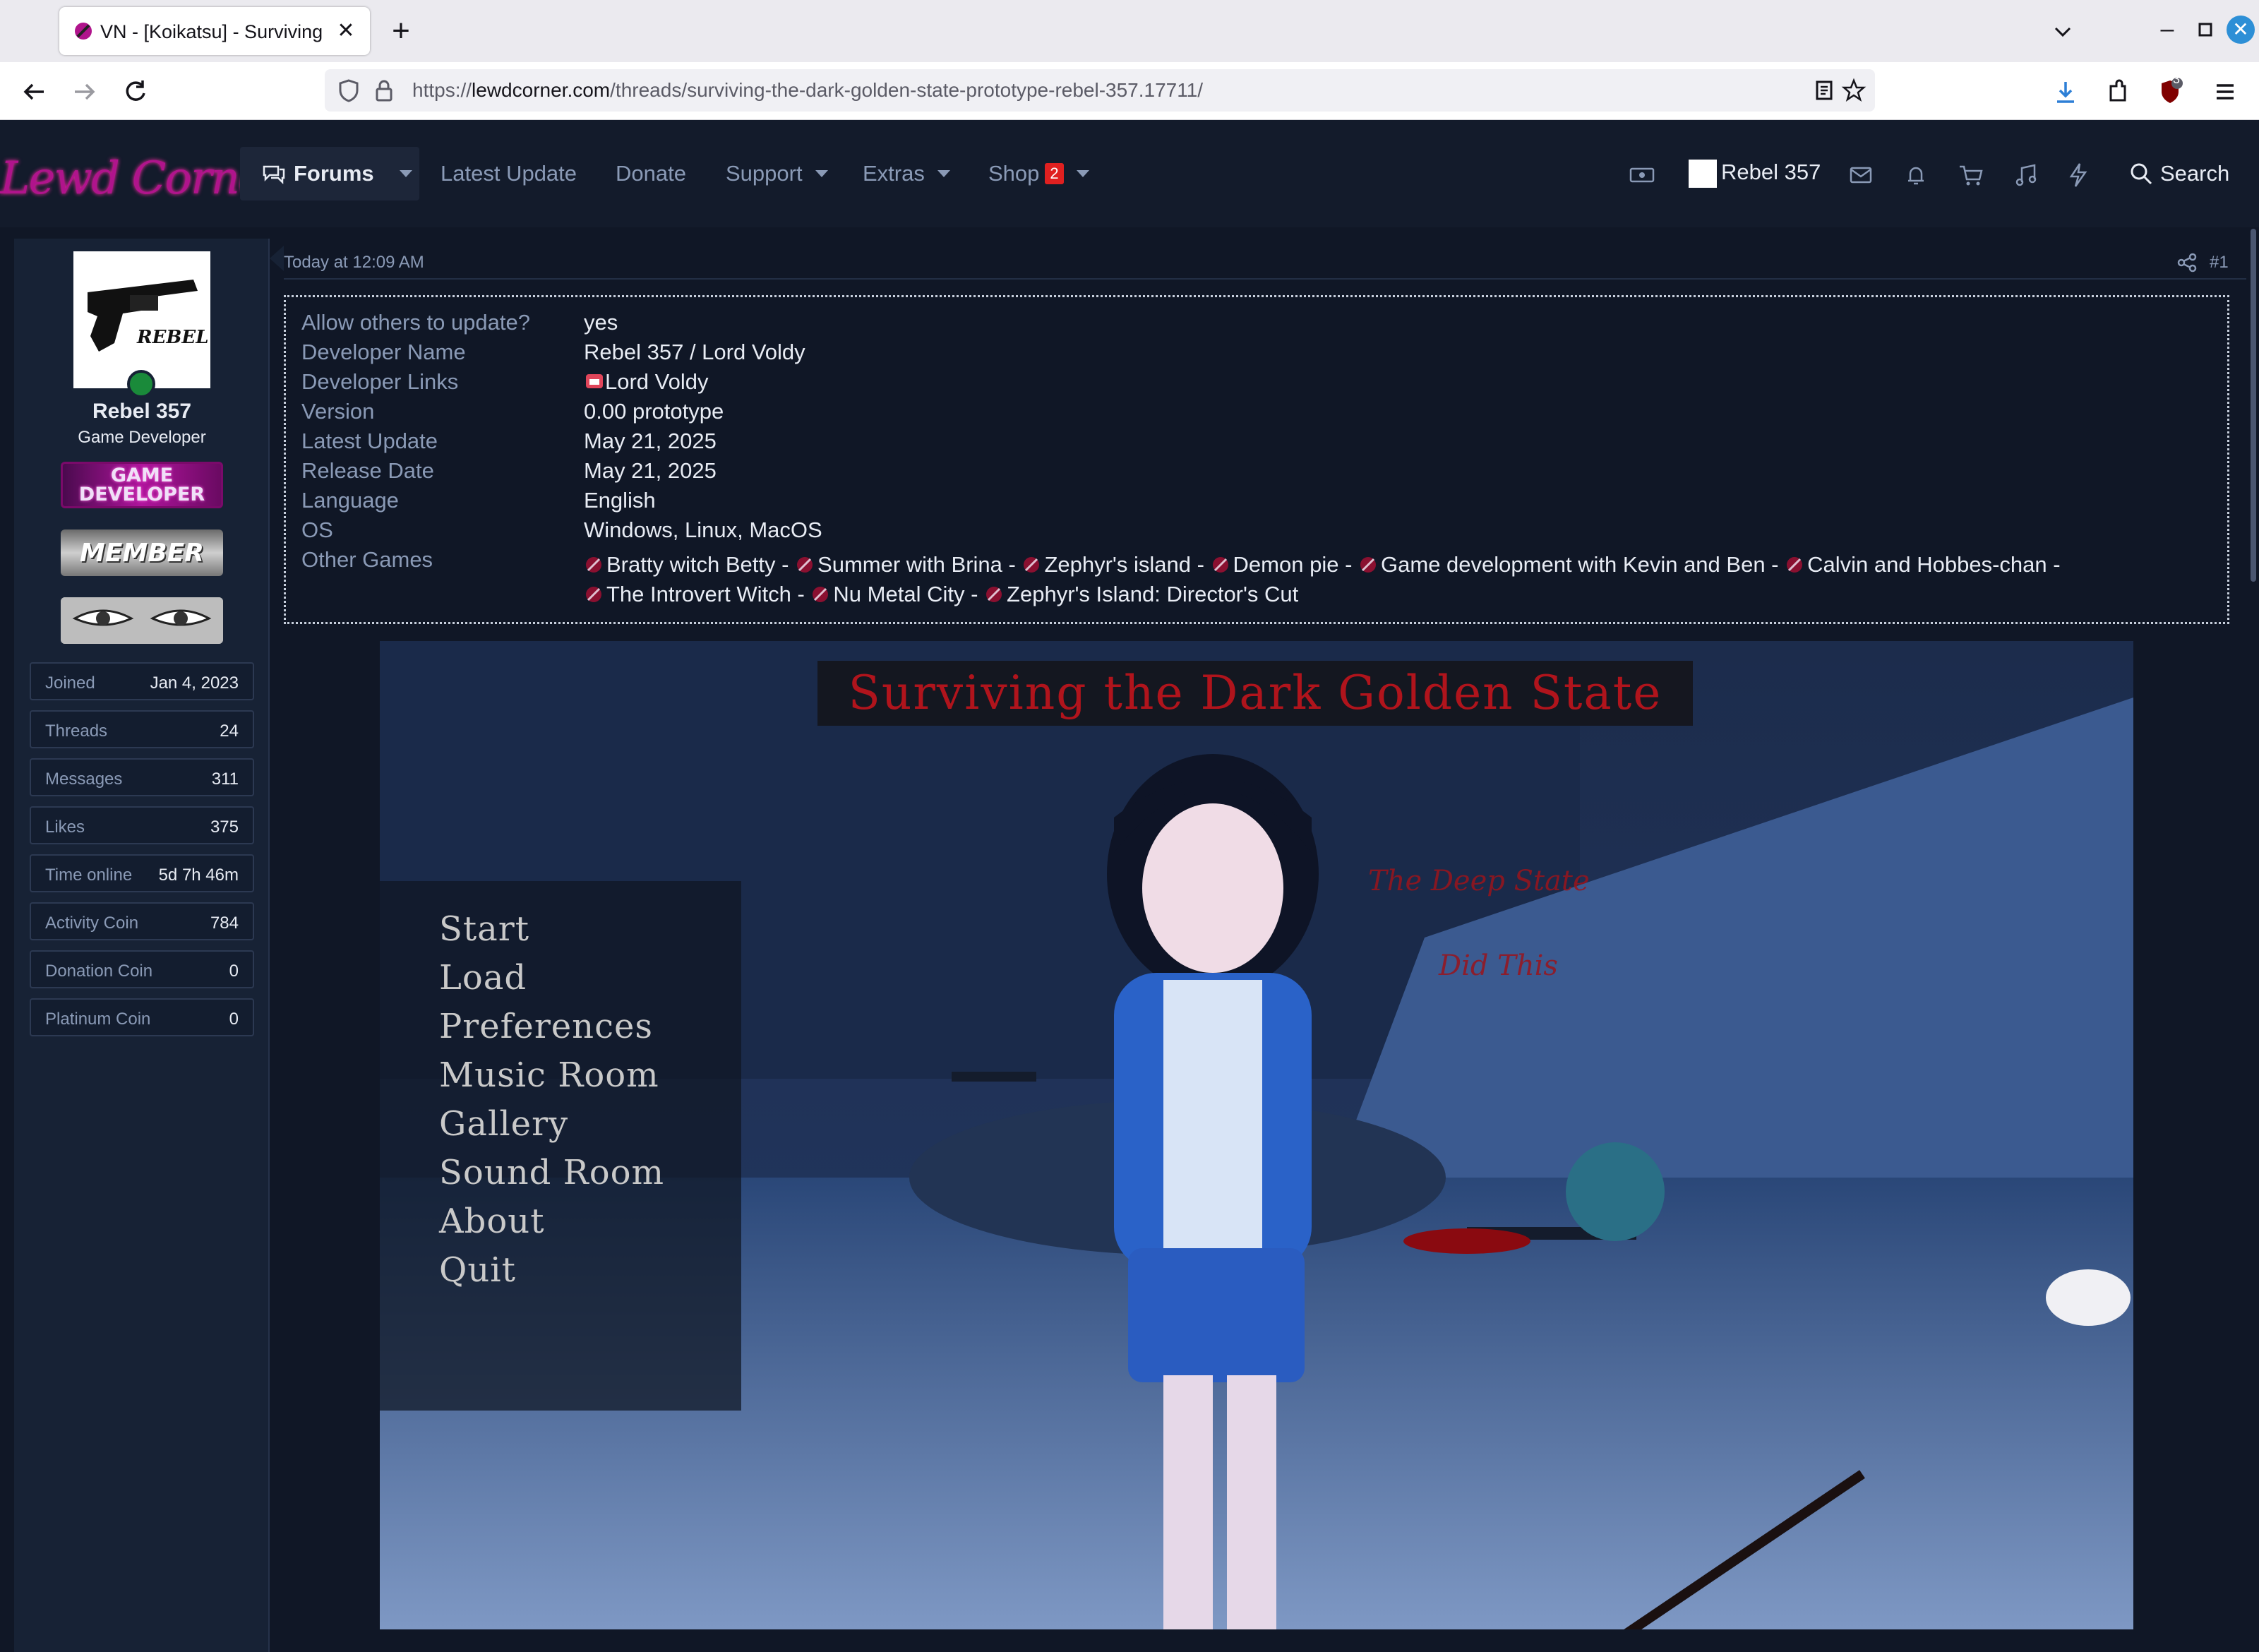 The height and width of the screenshot is (1652, 2259). I want to click on support-caret-icon, so click(821, 173).